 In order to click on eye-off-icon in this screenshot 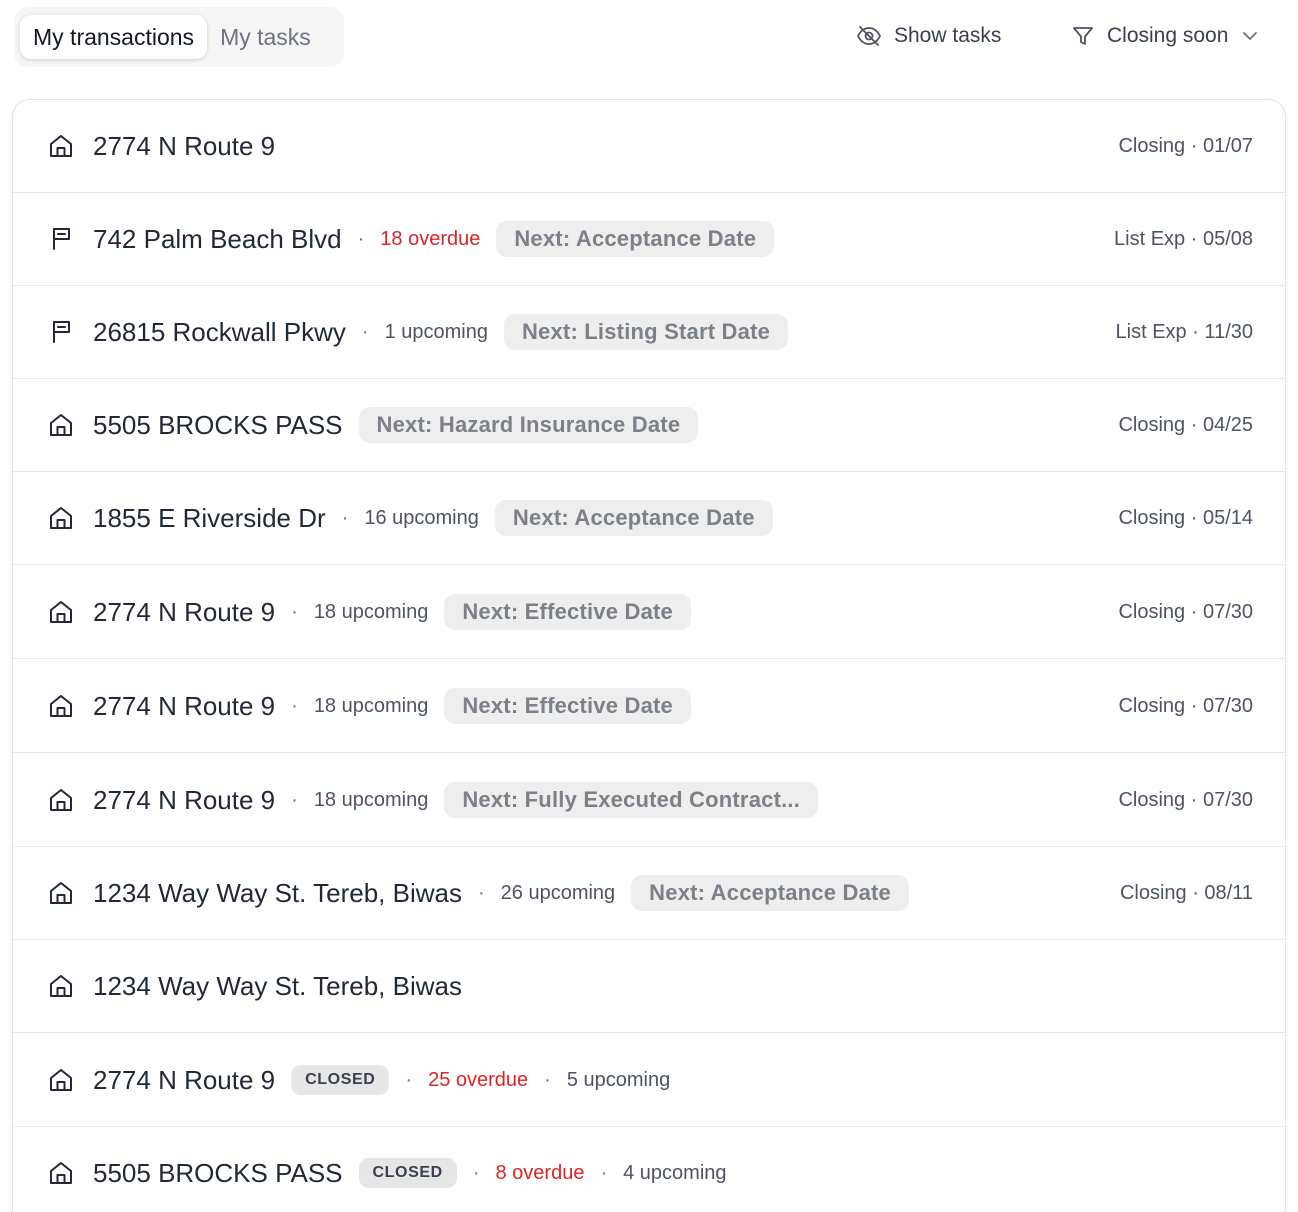, I will do `click(869, 36)`.